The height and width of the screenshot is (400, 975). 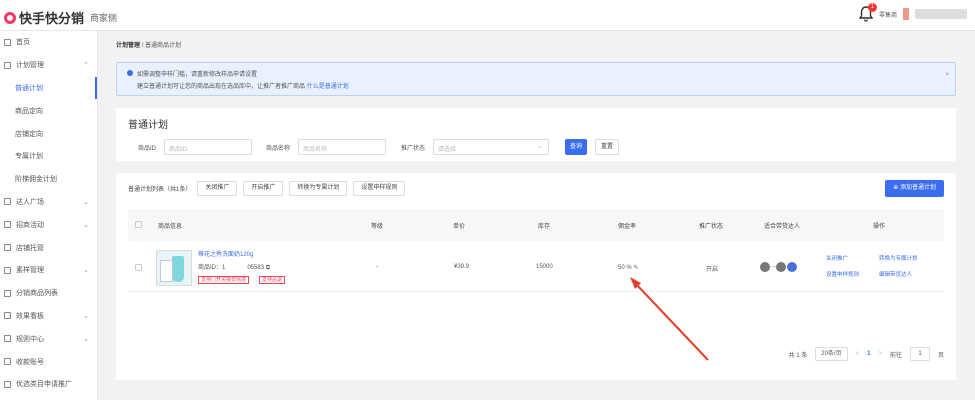 I want to click on sidebar-item-merchant-events: 招商活动 ⌄, so click(x=48, y=224).